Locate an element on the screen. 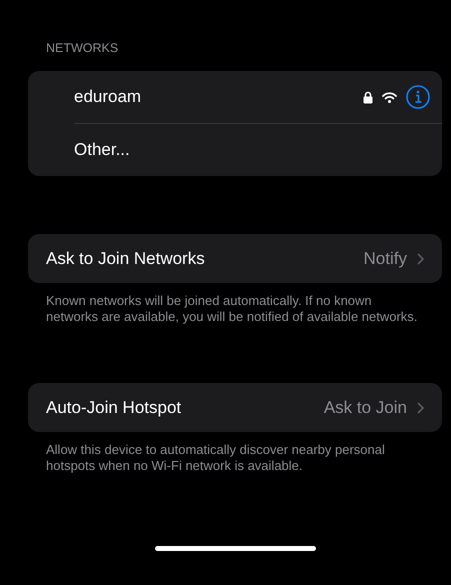 The image size is (451, 585). network-name: eduroam is located at coordinates (108, 97).